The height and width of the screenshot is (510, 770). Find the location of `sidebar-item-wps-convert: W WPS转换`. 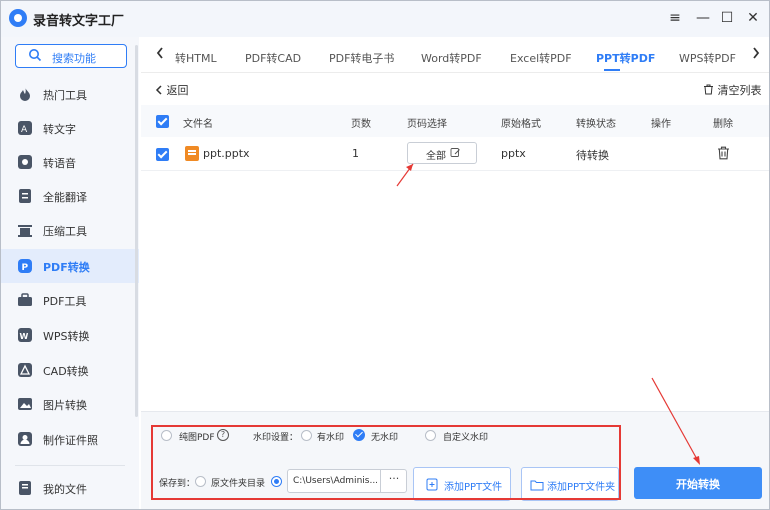

sidebar-item-wps-convert: W WPS转换 is located at coordinates (70, 335).